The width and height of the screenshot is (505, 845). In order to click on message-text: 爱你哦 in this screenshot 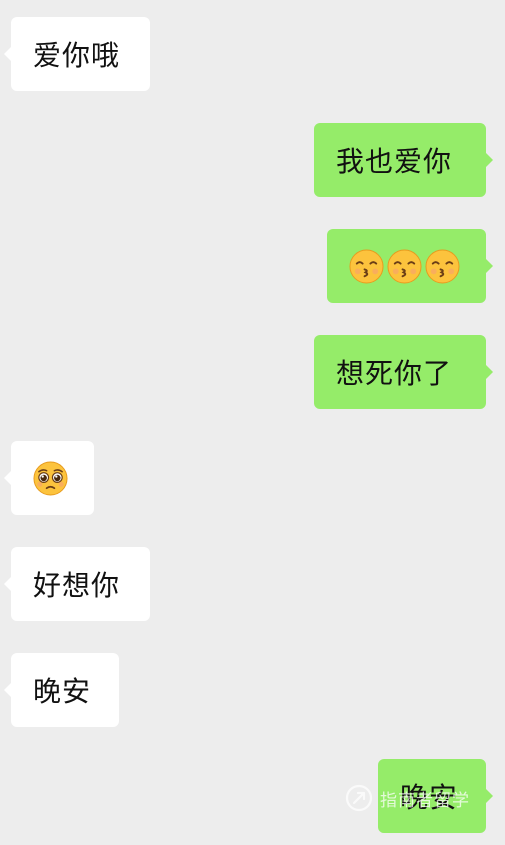, I will do `click(77, 55)`.